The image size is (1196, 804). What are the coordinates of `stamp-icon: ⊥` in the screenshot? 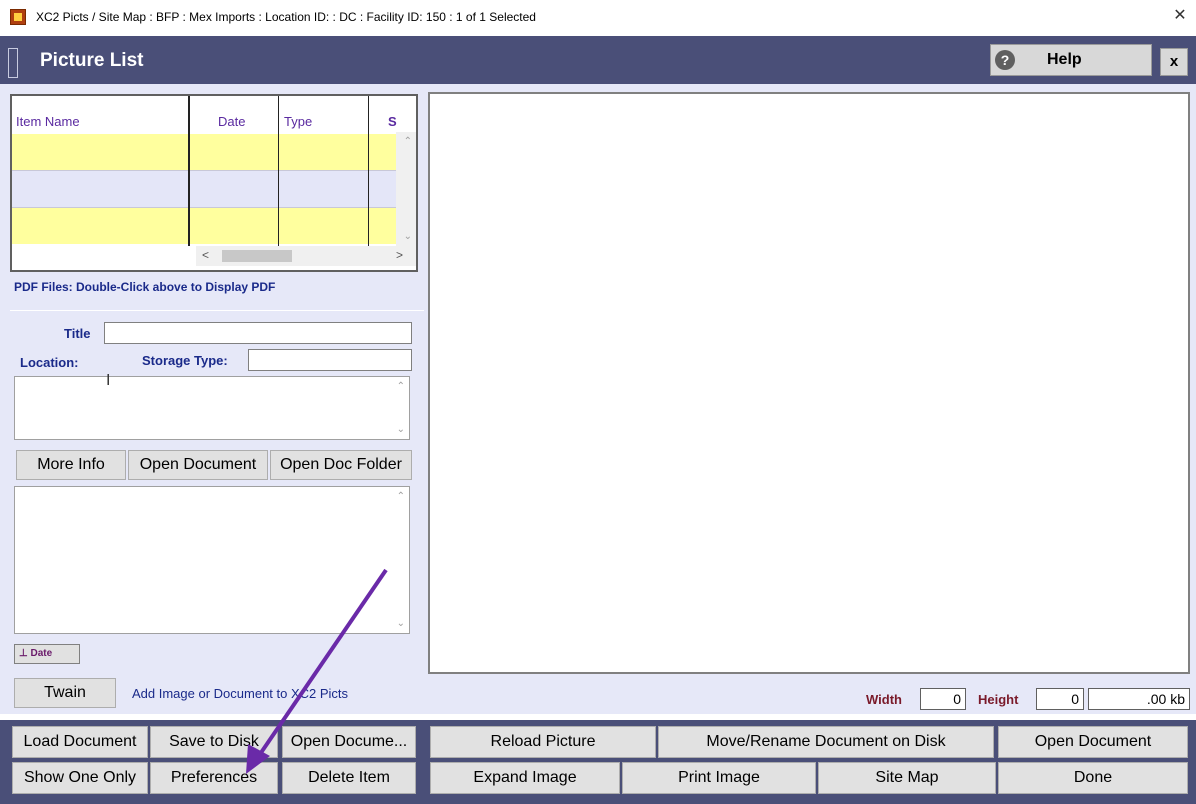 It's located at (23, 653).